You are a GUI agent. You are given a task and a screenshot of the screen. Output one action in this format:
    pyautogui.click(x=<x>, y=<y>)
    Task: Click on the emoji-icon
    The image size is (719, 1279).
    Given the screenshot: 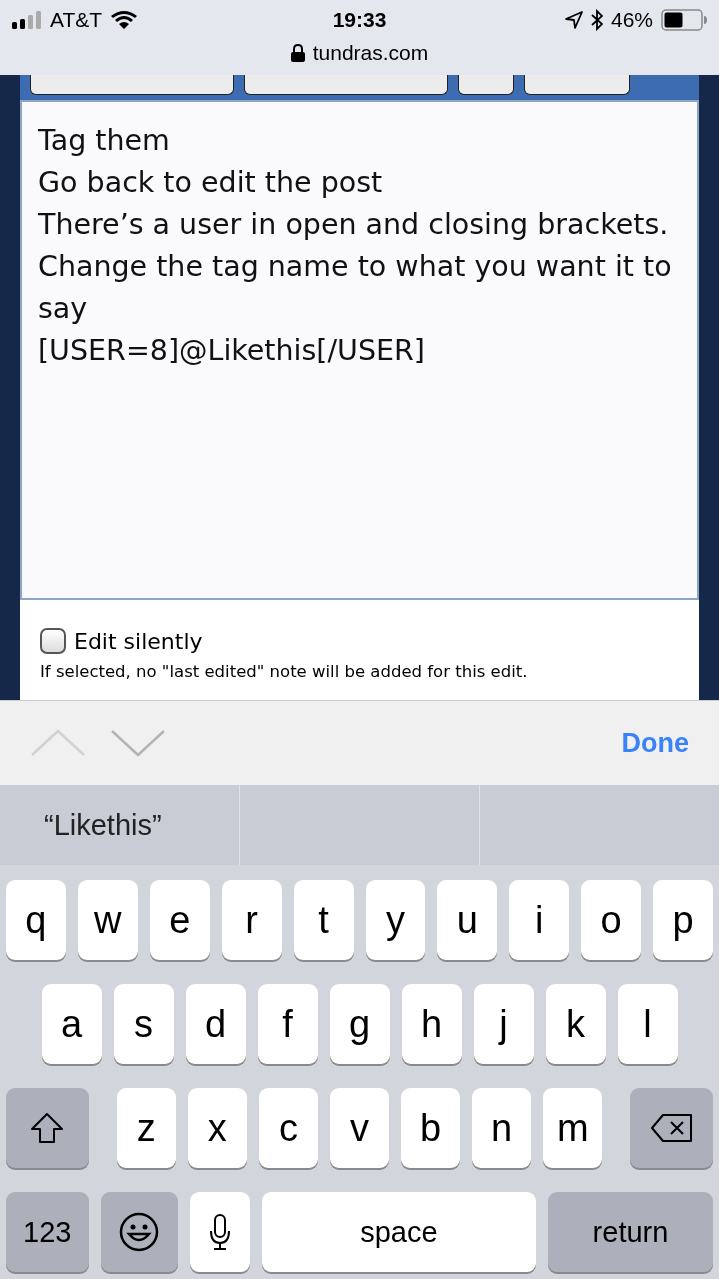 What is the action you would take?
    pyautogui.click(x=139, y=1232)
    